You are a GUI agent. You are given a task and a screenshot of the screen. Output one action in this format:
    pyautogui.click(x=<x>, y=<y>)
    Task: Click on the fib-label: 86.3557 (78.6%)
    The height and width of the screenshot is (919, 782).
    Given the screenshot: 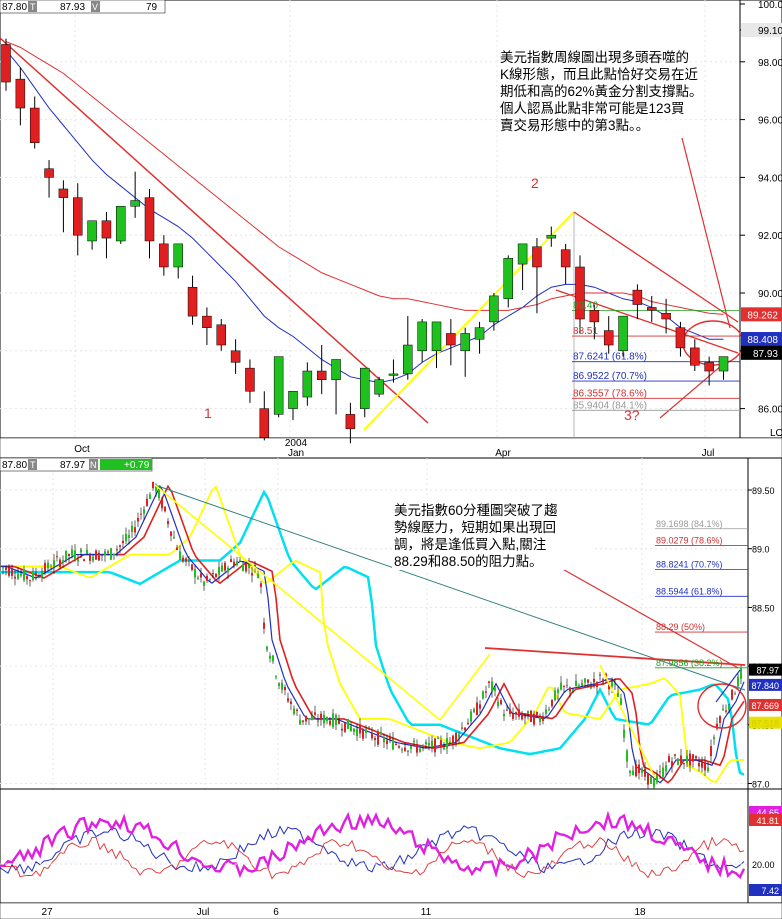 What is the action you would take?
    pyautogui.click(x=610, y=393)
    